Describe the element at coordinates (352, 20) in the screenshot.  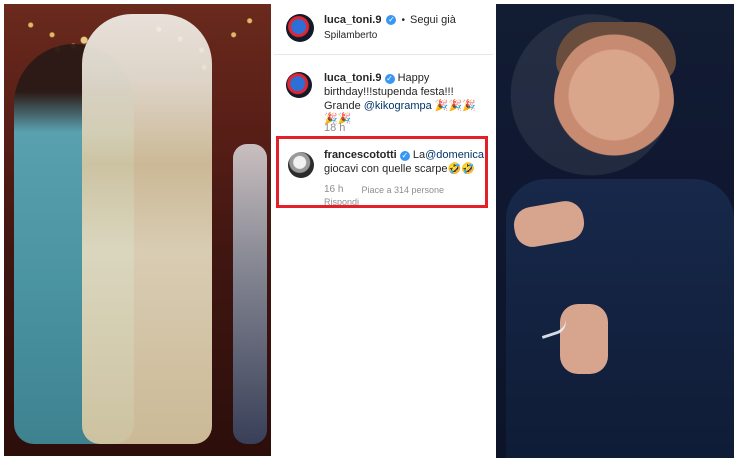
I see `author-username: luca_toni.9` at that location.